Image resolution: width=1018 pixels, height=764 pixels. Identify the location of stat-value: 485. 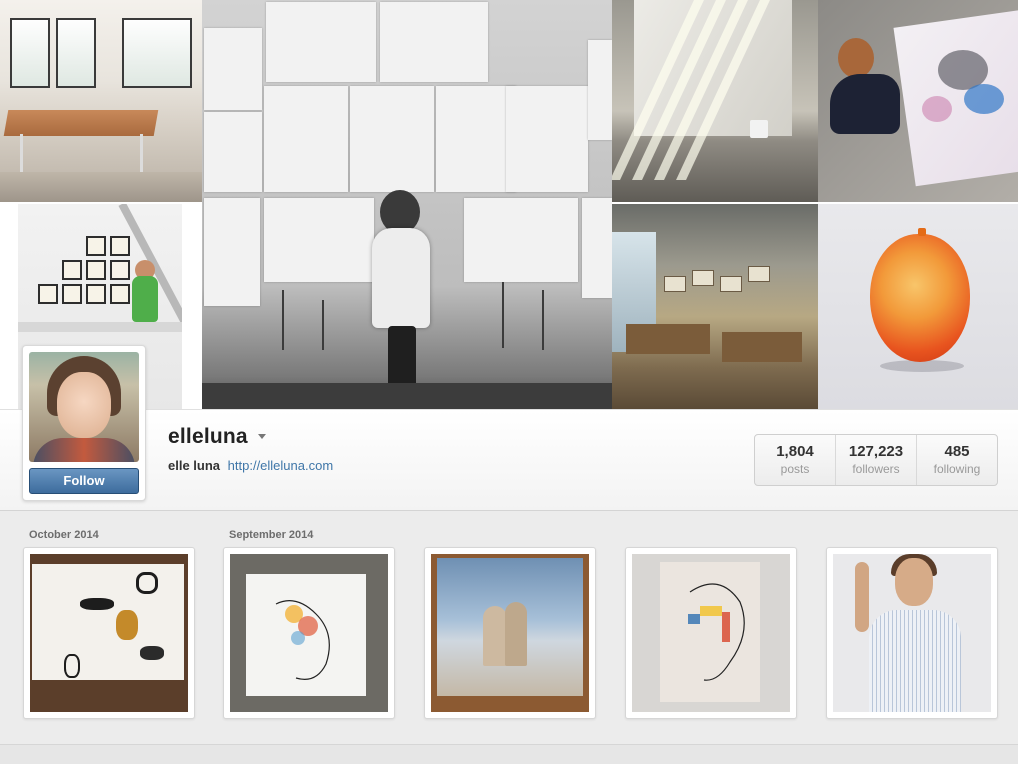
(957, 451).